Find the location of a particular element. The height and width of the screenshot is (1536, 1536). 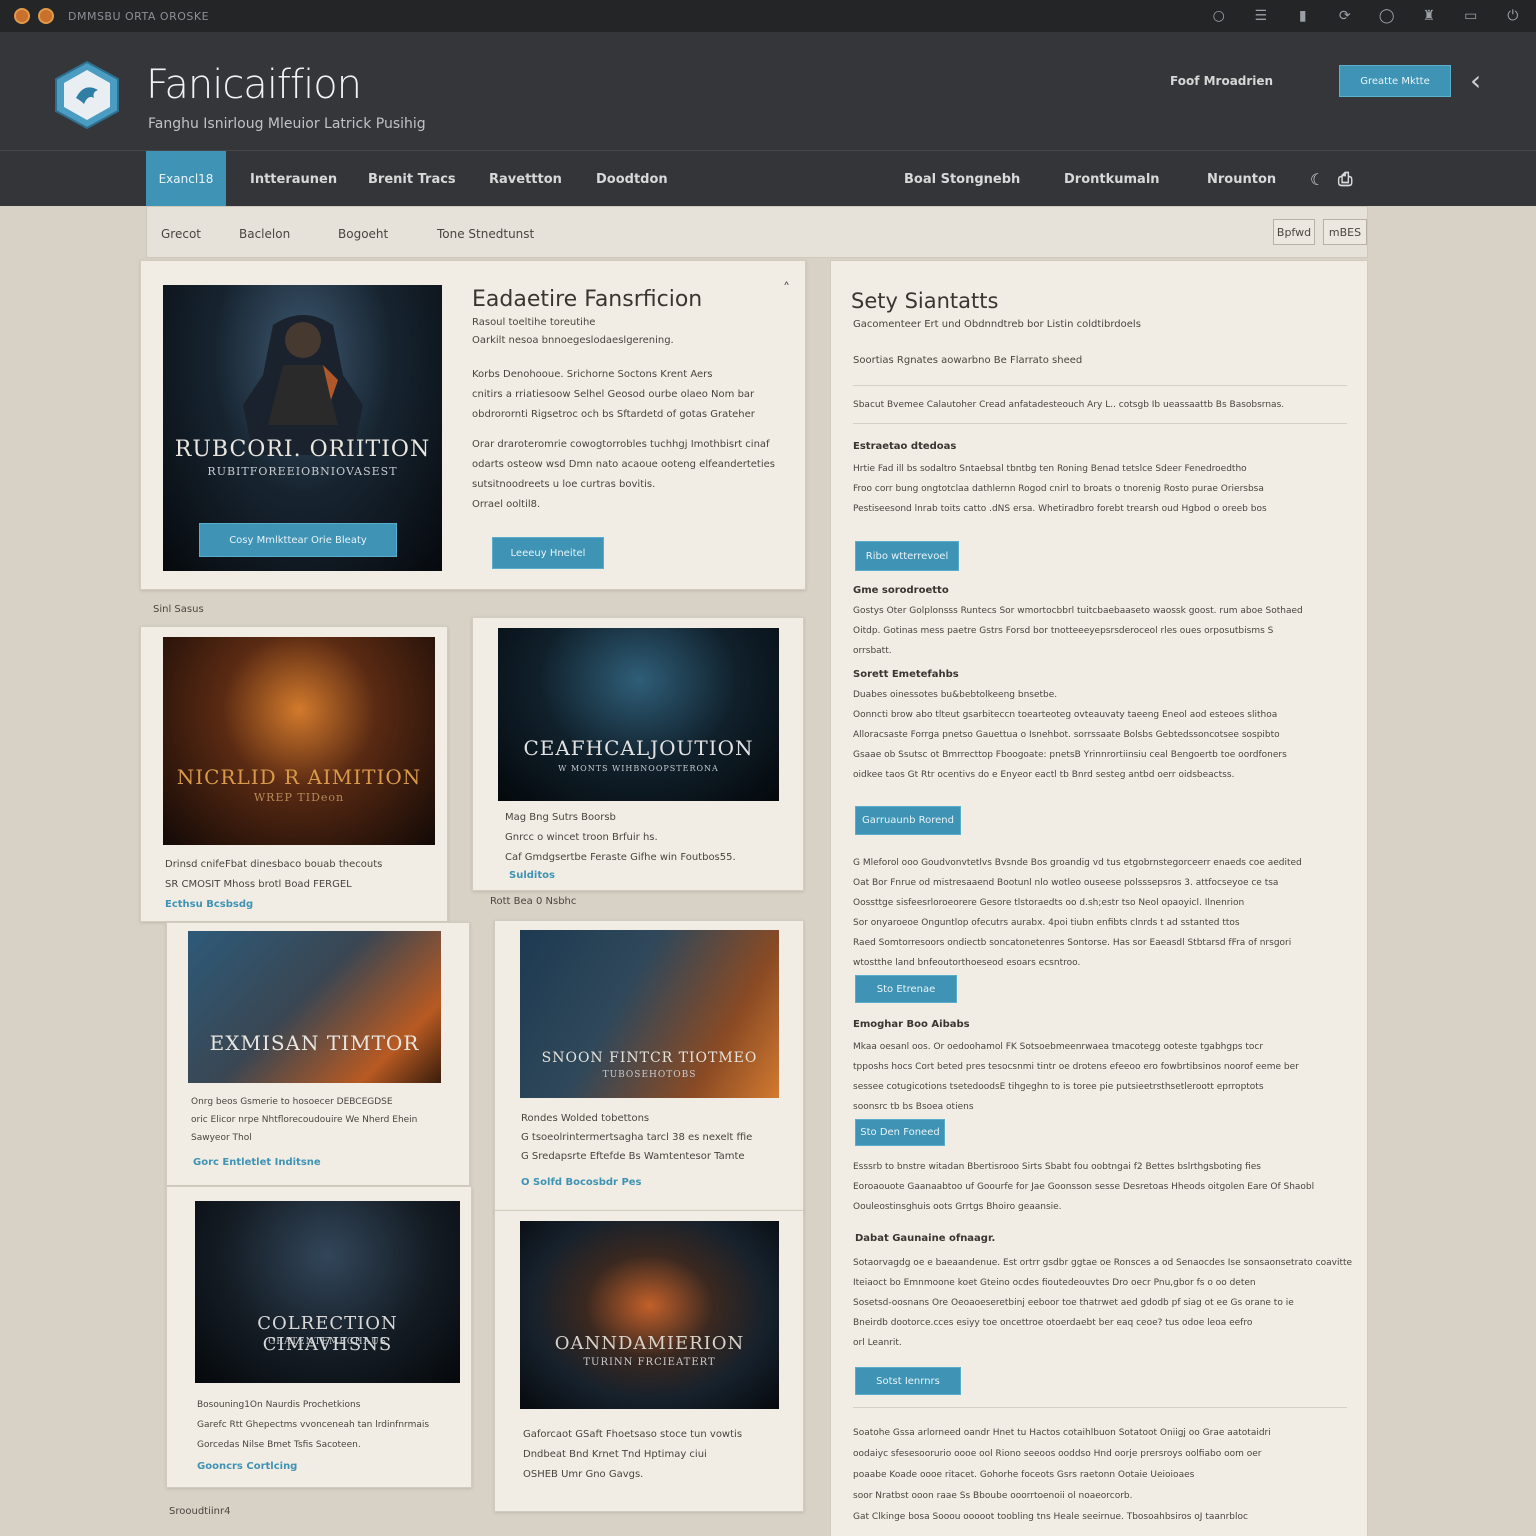

system-bar: DMMSBU ORTA OROSKE ○ ☰ ▮ ⟳ ◯ ♜ ▭ ⏻ is located at coordinates (768, 16).